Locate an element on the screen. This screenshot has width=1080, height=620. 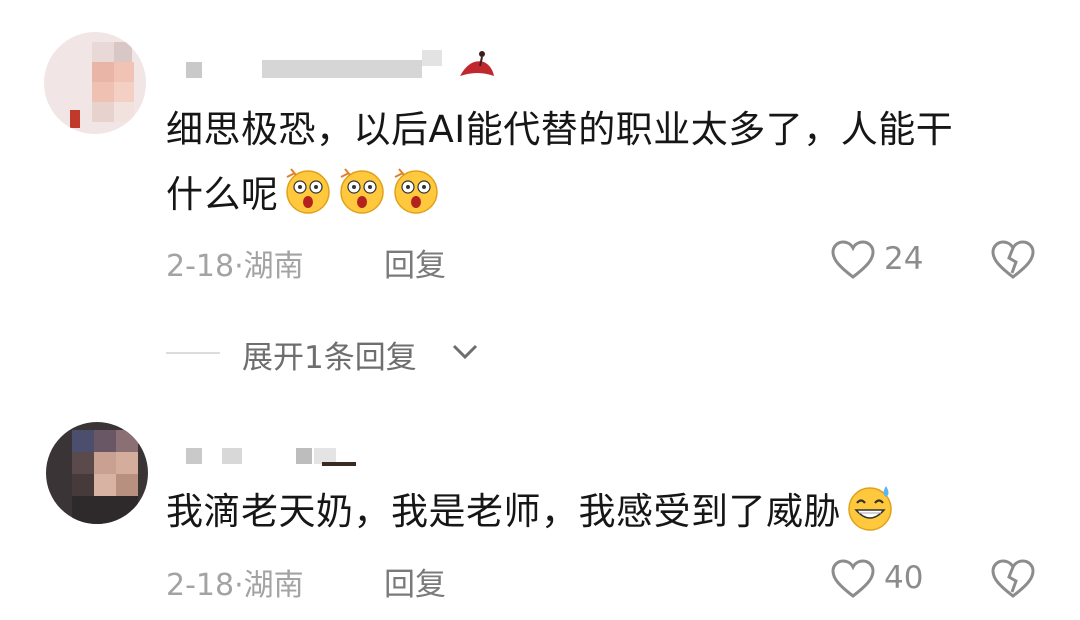
comment-text: 什么呢 is located at coordinates (303, 195).